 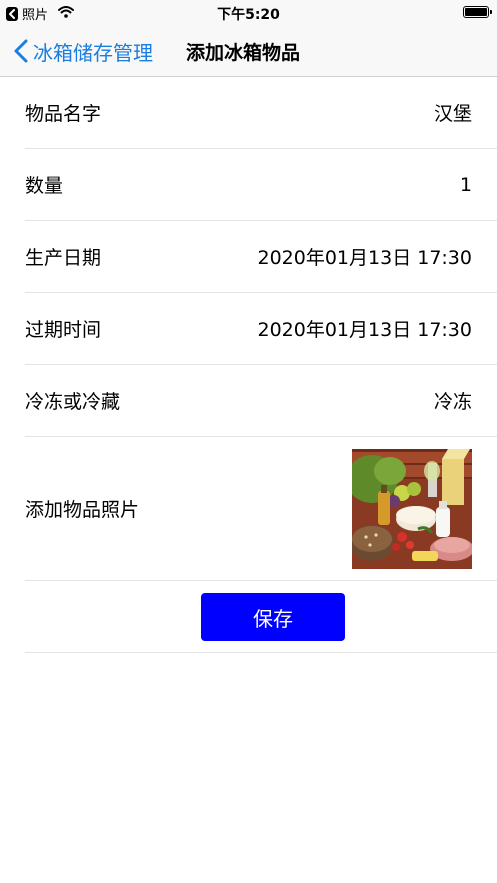 I want to click on quantity-value: 1, so click(x=466, y=184).